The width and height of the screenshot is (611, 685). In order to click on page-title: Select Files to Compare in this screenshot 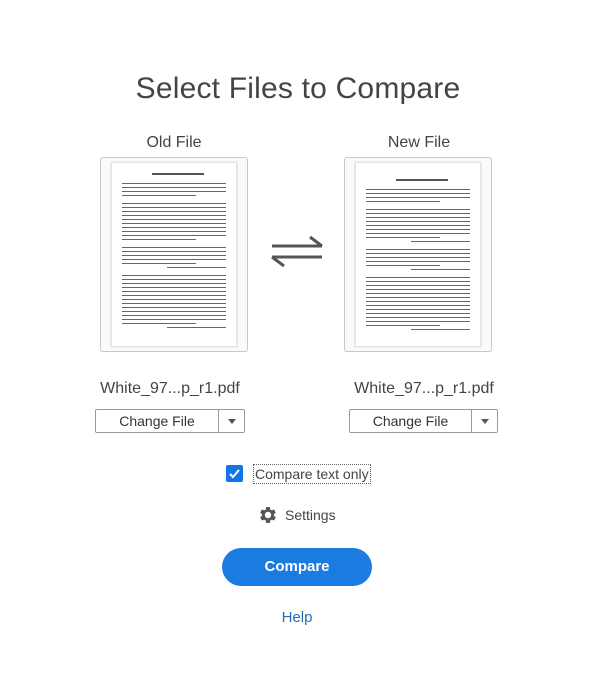, I will do `click(298, 88)`.